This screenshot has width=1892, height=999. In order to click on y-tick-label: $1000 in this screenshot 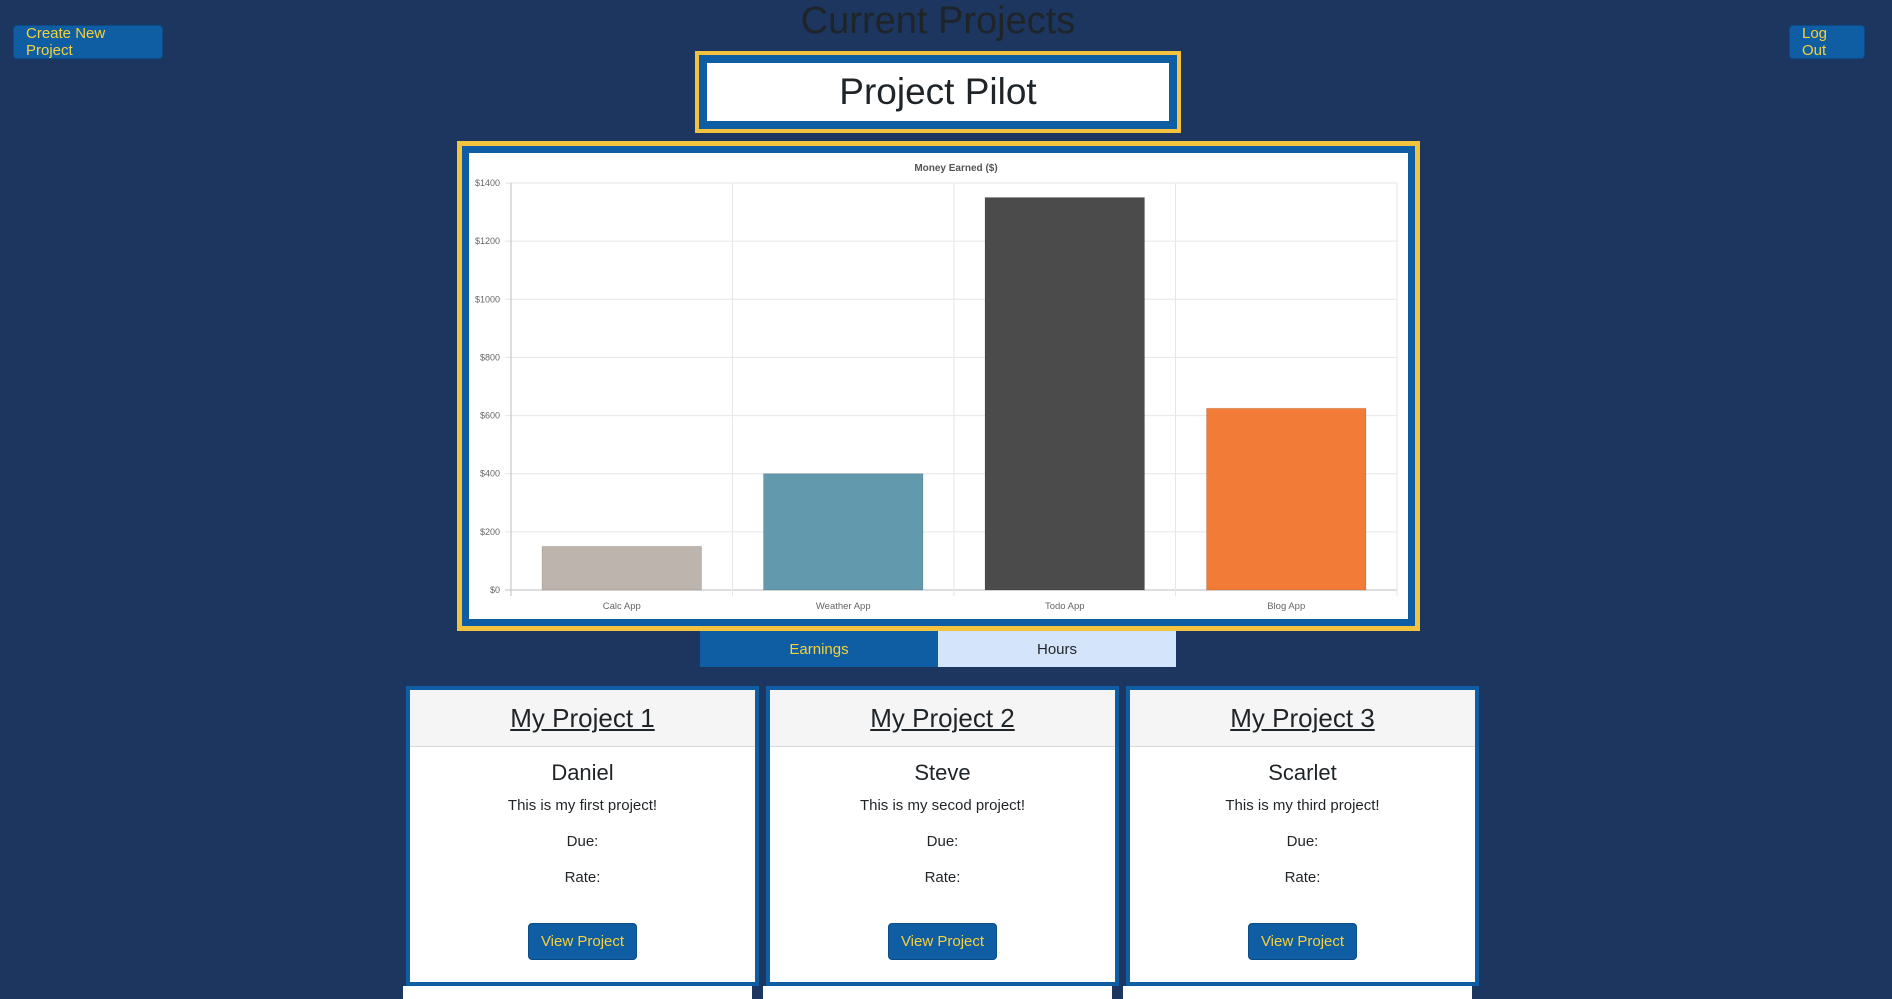, I will do `click(487, 299)`.